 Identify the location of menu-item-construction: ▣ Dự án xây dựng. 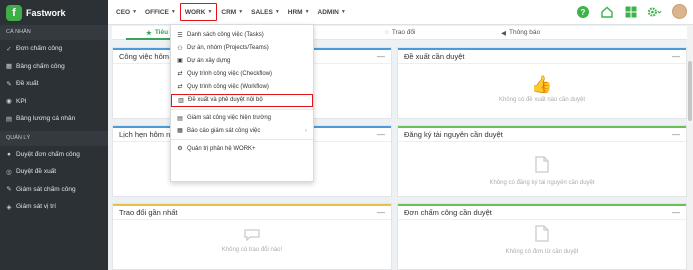
(242, 61).